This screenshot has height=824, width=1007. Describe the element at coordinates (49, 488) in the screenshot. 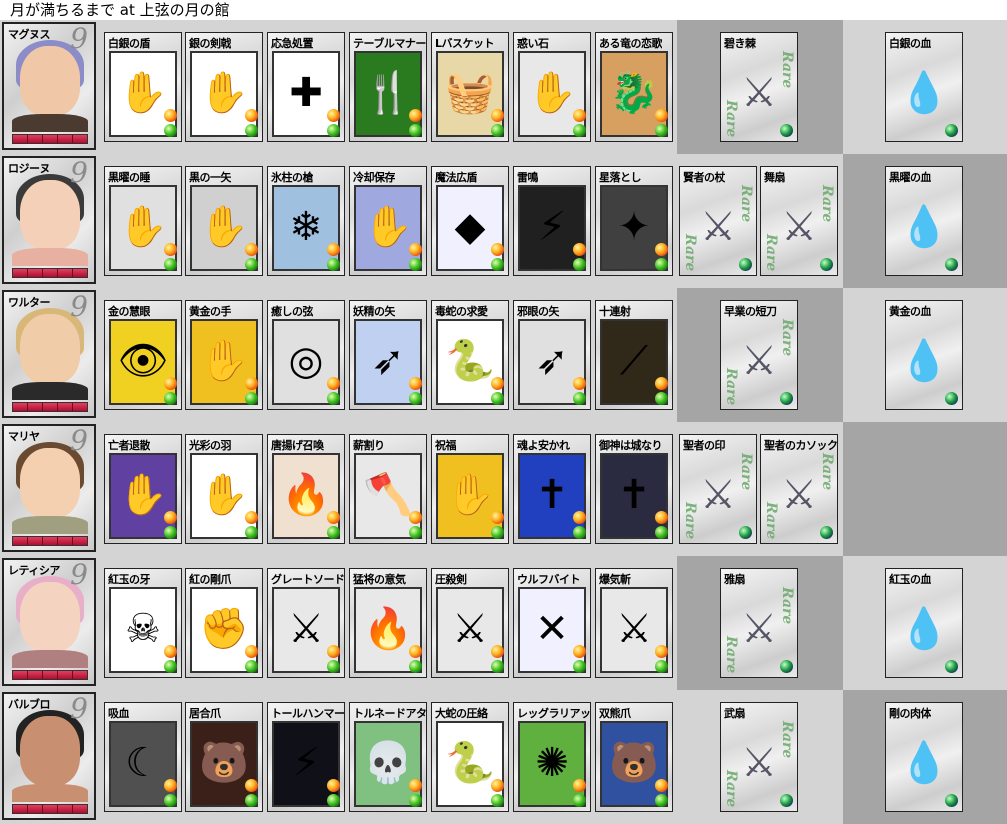

I see `character-portrait: マリヤ 9` at that location.